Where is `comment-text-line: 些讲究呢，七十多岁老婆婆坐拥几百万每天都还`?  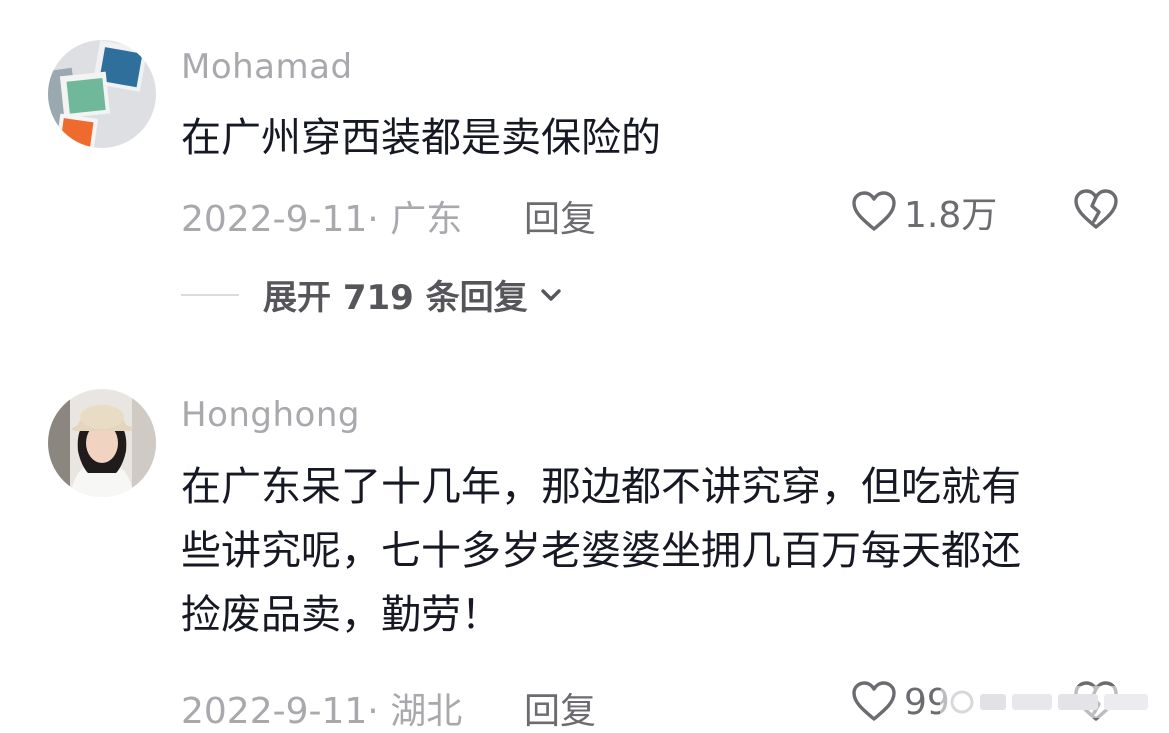
comment-text-line: 些讲究呢，七十多岁老婆婆坐拥几百万每天都还 is located at coordinates (601, 551).